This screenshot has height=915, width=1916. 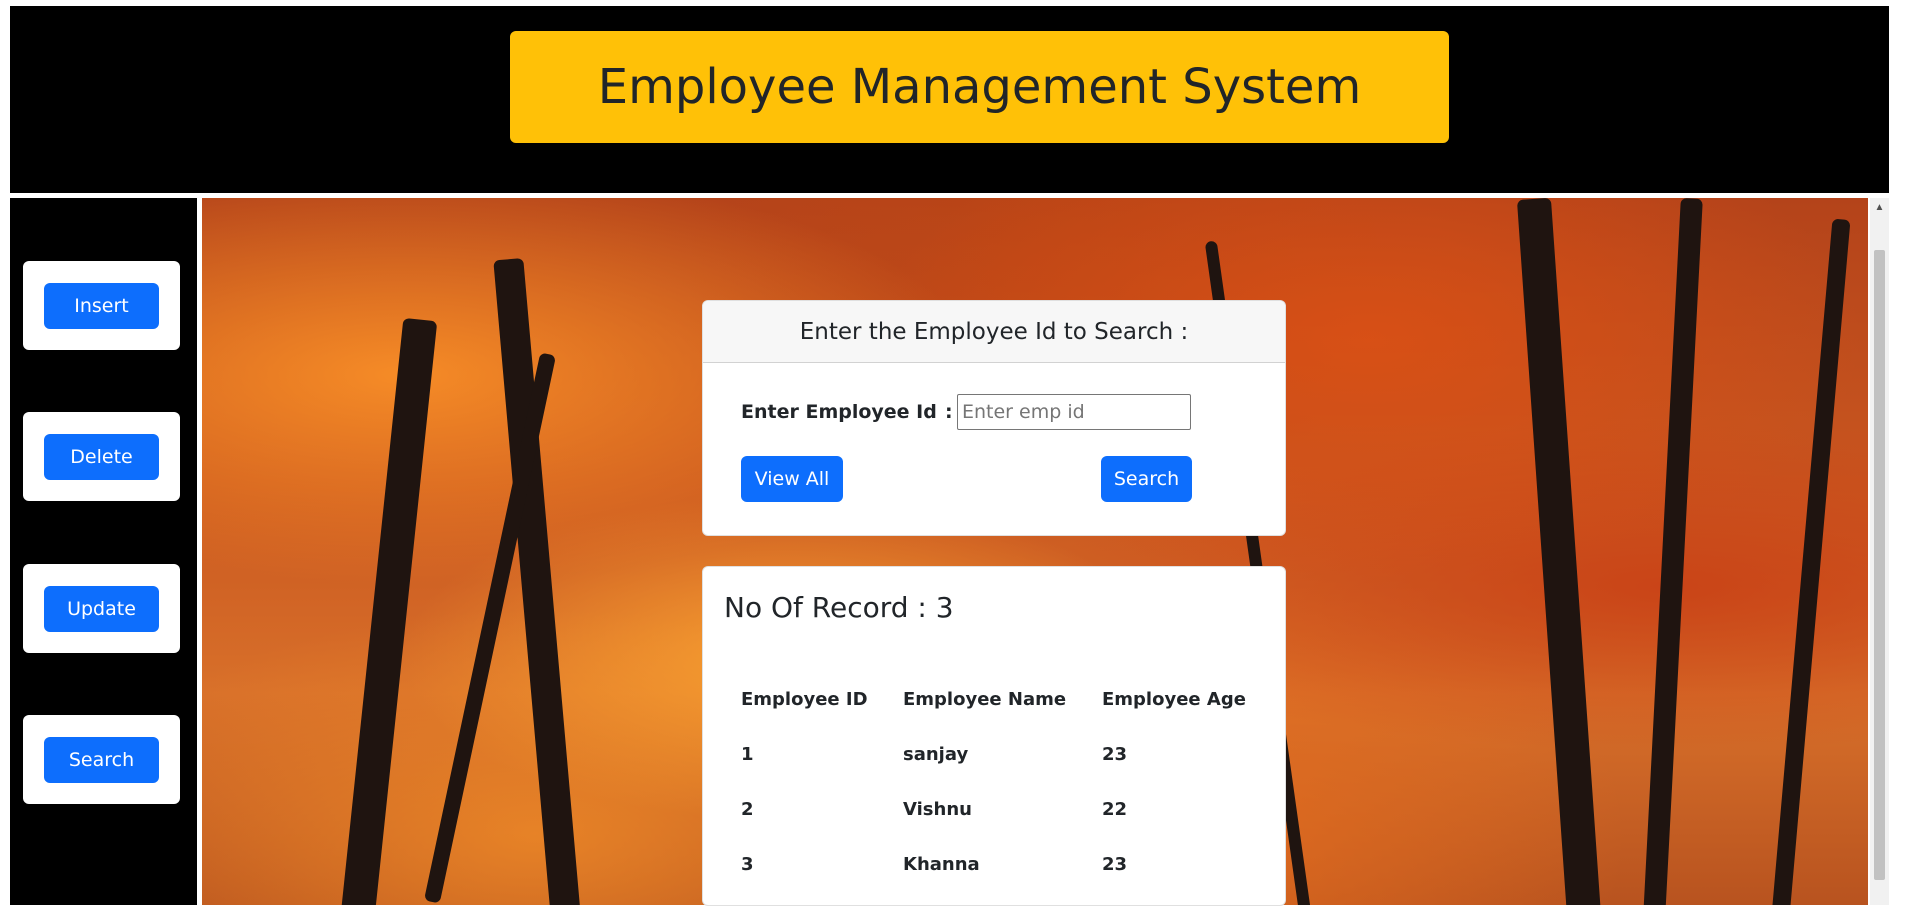 What do you see at coordinates (747, 754) in the screenshot?
I see `cell-employee-id: 1` at bounding box center [747, 754].